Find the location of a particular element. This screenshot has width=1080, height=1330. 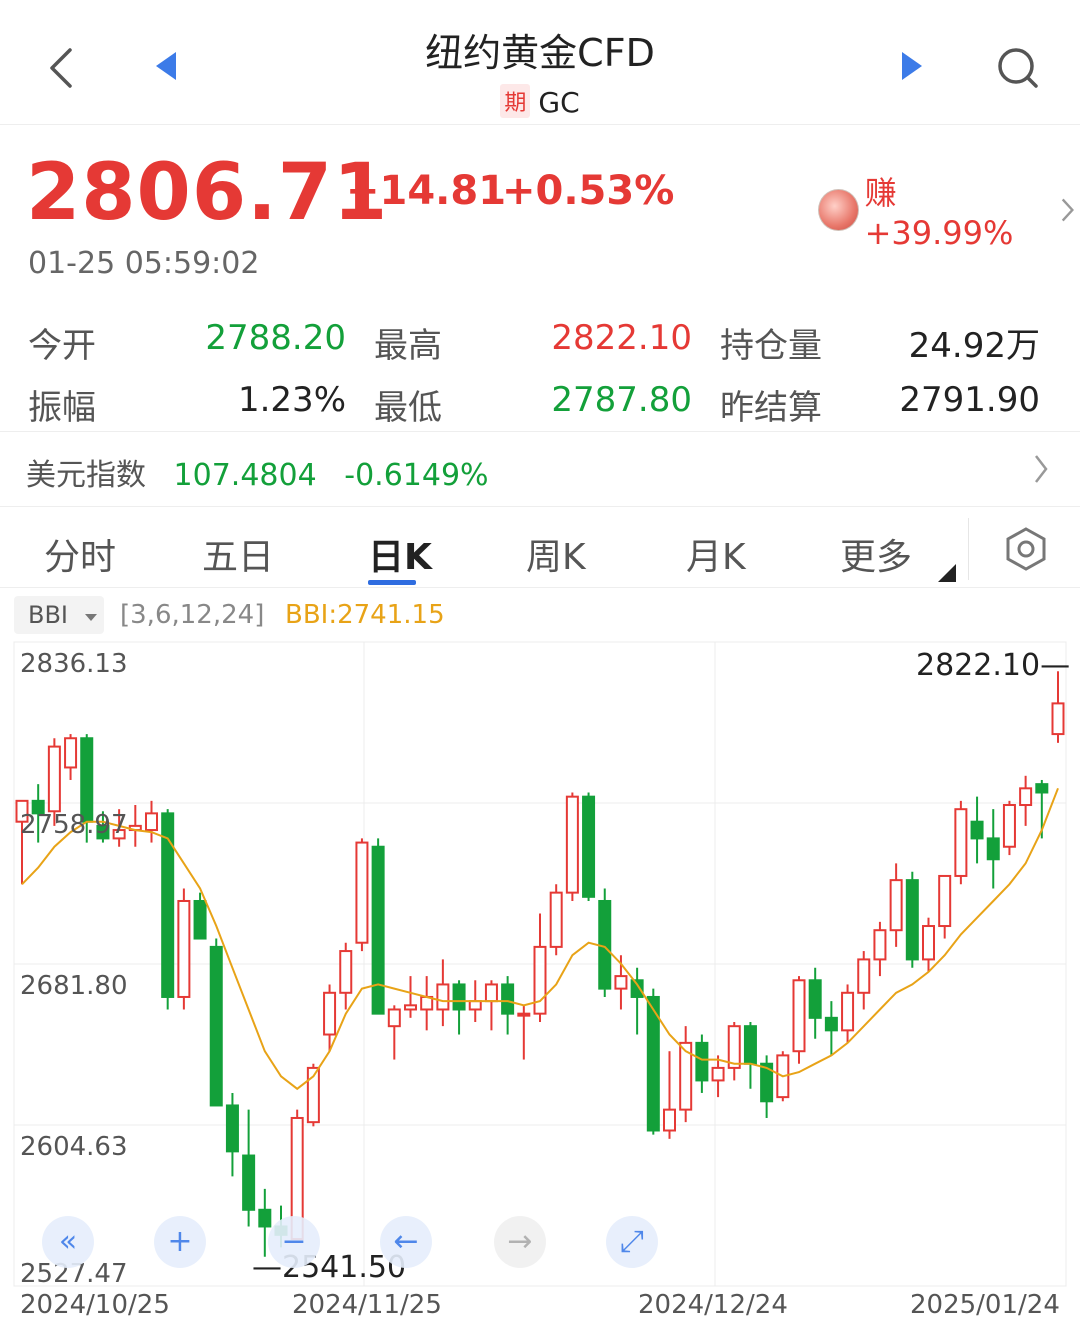

tab-five-day: 五日 is located at coordinates (238, 554).